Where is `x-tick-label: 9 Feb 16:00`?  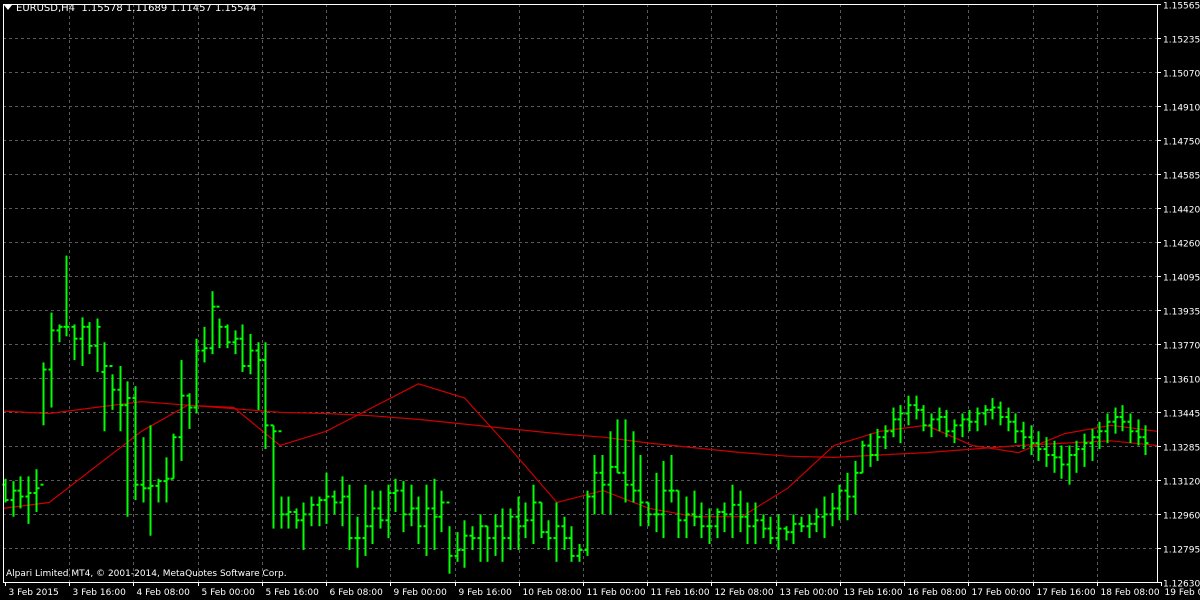
x-tick-label: 9 Feb 16:00 is located at coordinates (486, 593).